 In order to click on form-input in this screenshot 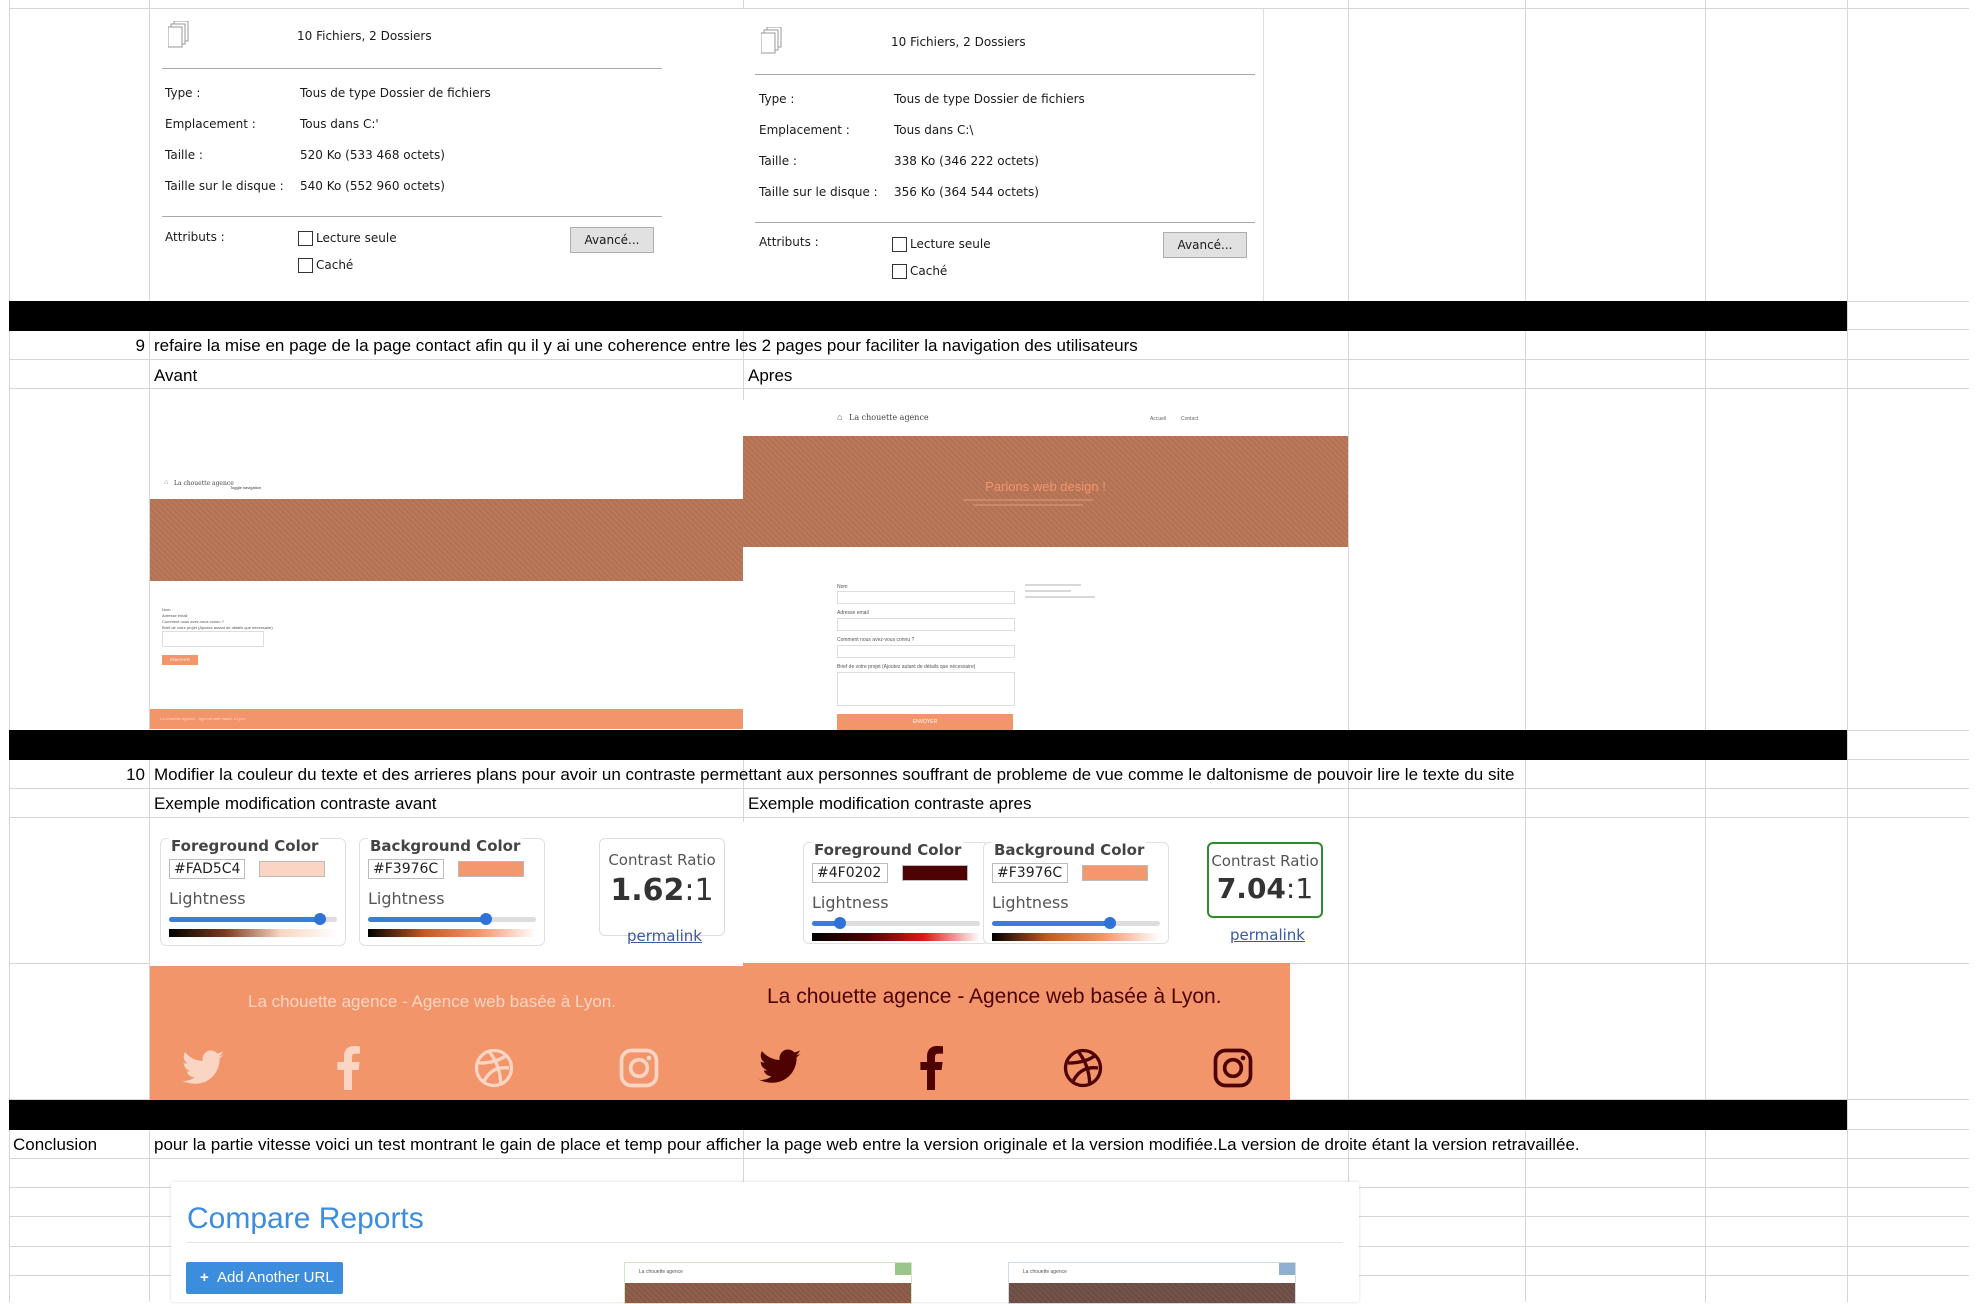, I will do `click(926, 624)`.